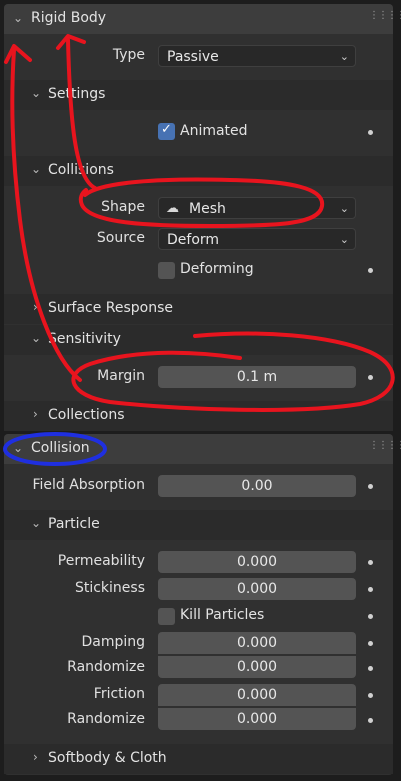  Describe the element at coordinates (222, 615) in the screenshot. I see `kill-particles-label: Kill Particles` at that location.